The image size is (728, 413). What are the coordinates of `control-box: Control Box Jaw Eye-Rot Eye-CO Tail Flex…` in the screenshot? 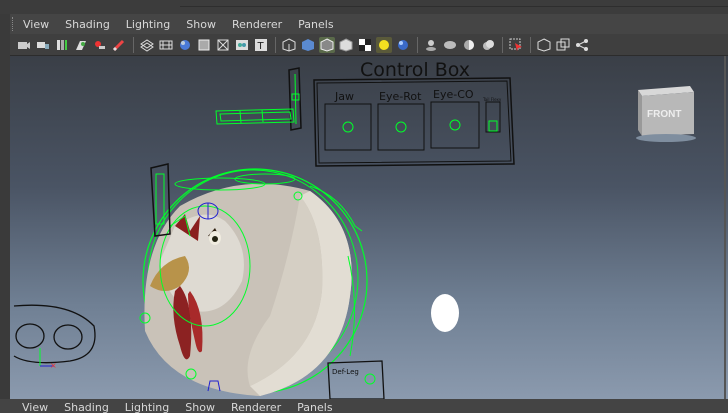 It's located at (414, 113).